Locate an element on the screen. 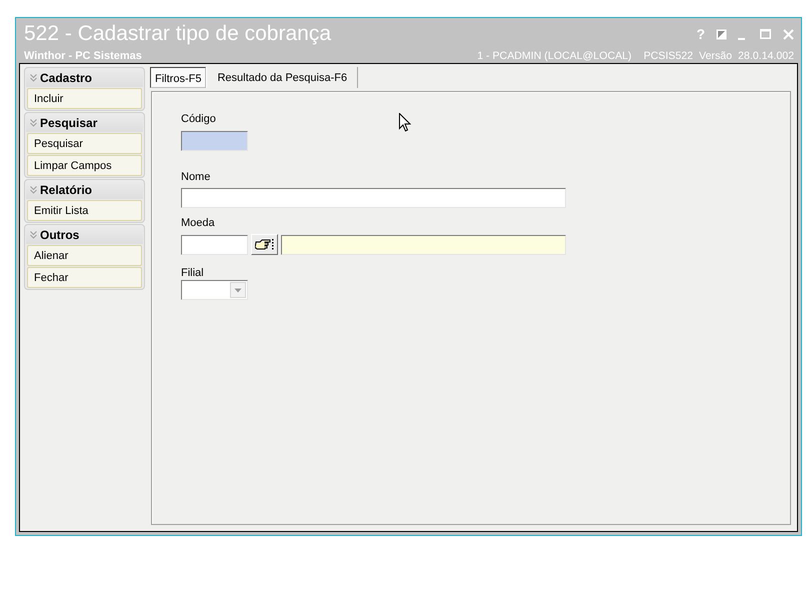 This screenshot has width=806, height=612. session-user: 1 - PCADMIN (LOCAL@LOCAL) is located at coordinates (554, 56).